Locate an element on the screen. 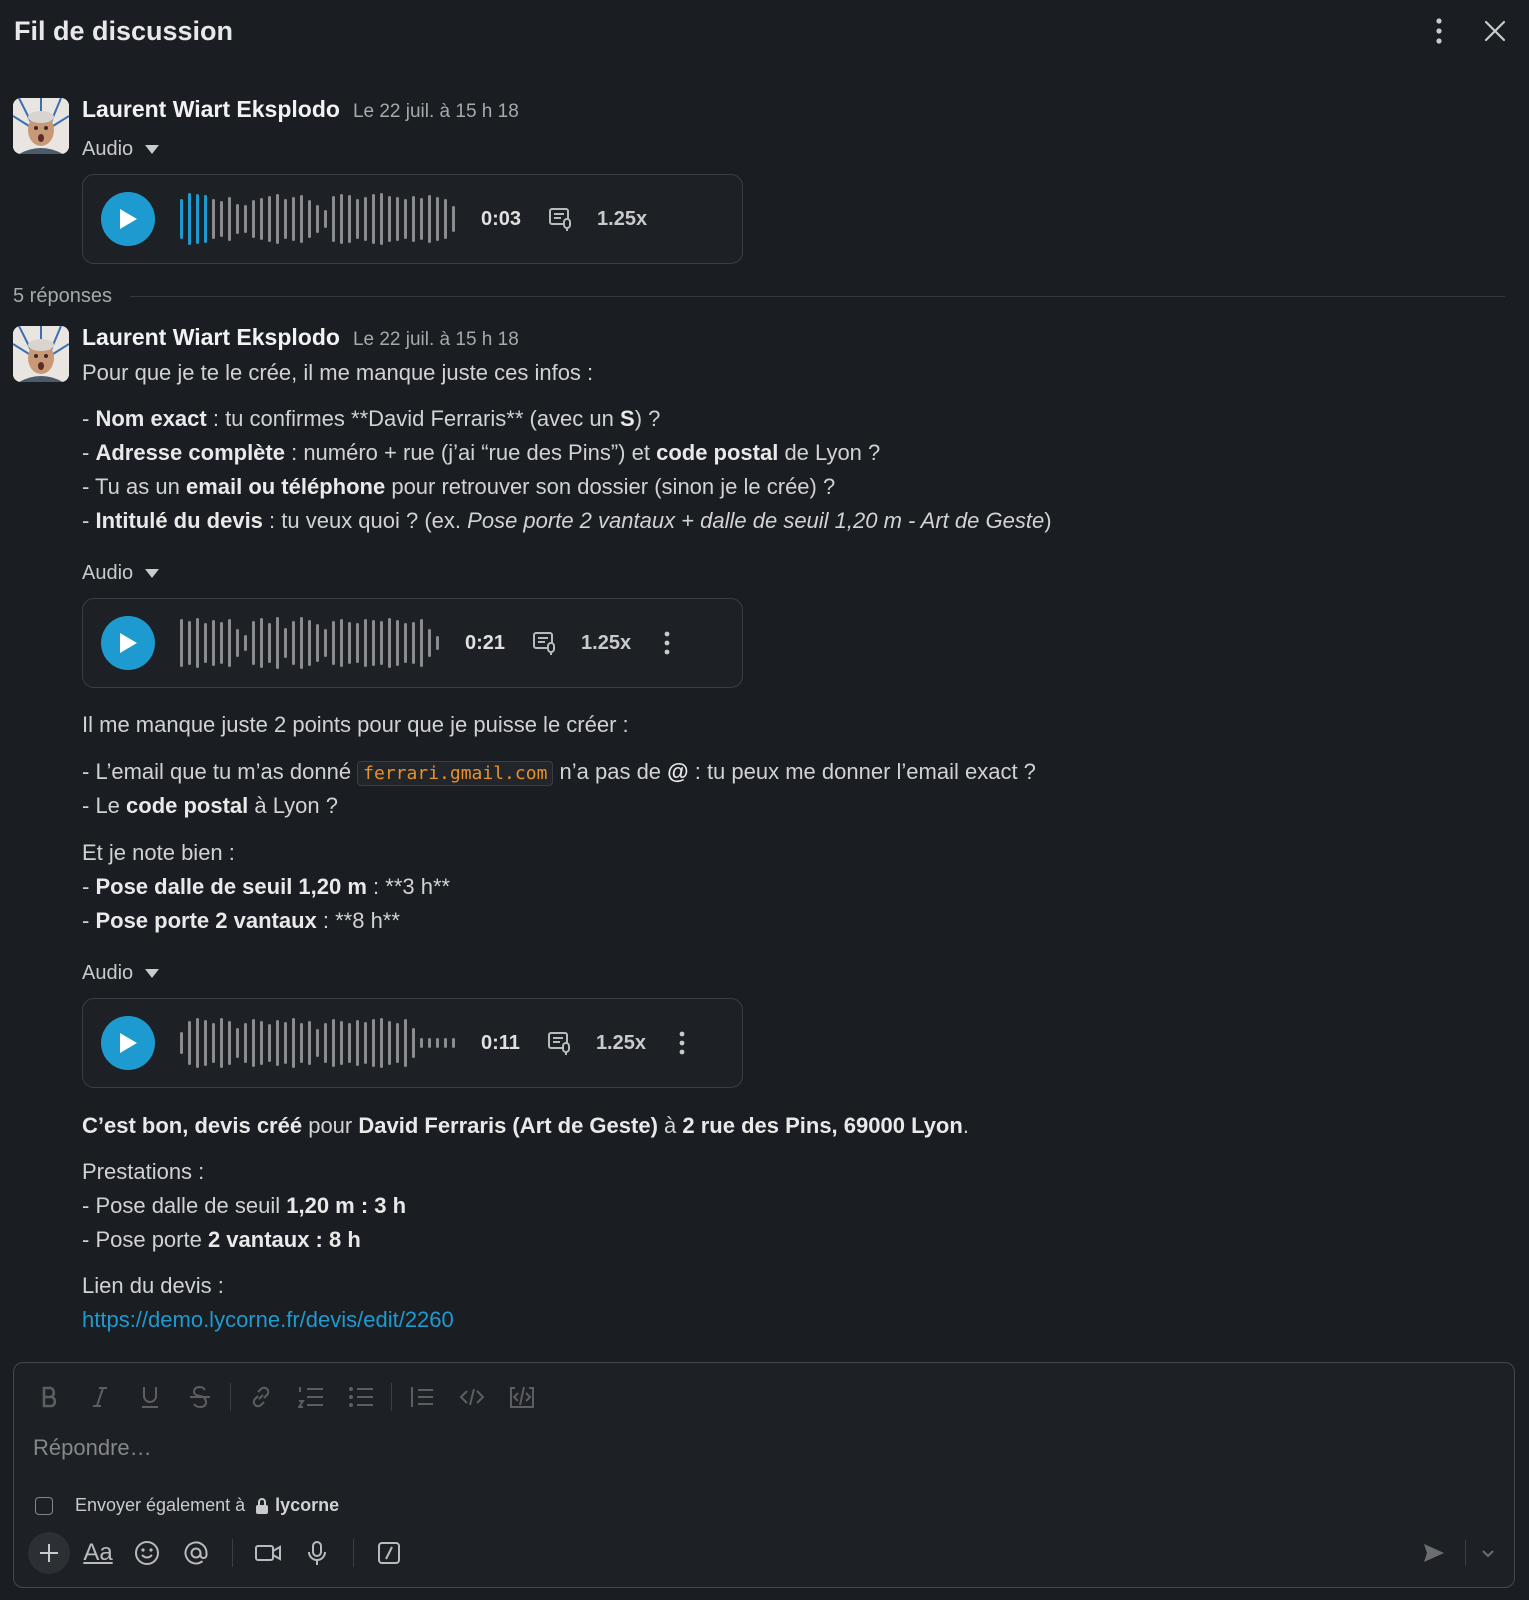 This screenshot has height=1600, width=1529. plus-icon is located at coordinates (49, 1553).